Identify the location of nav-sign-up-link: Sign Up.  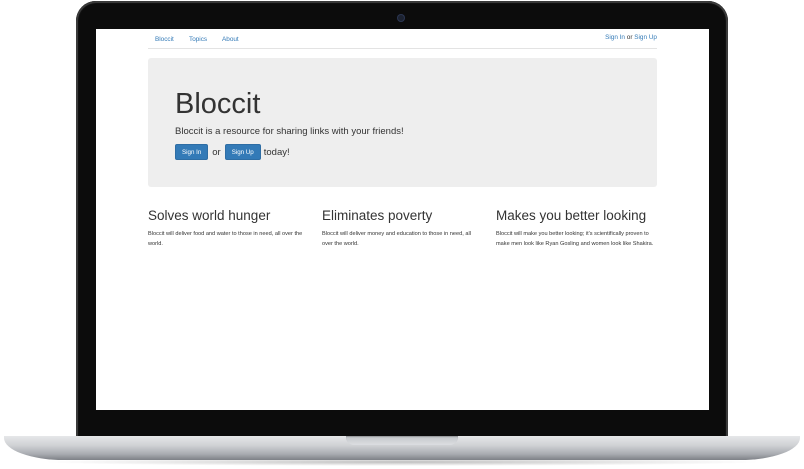
(645, 37).